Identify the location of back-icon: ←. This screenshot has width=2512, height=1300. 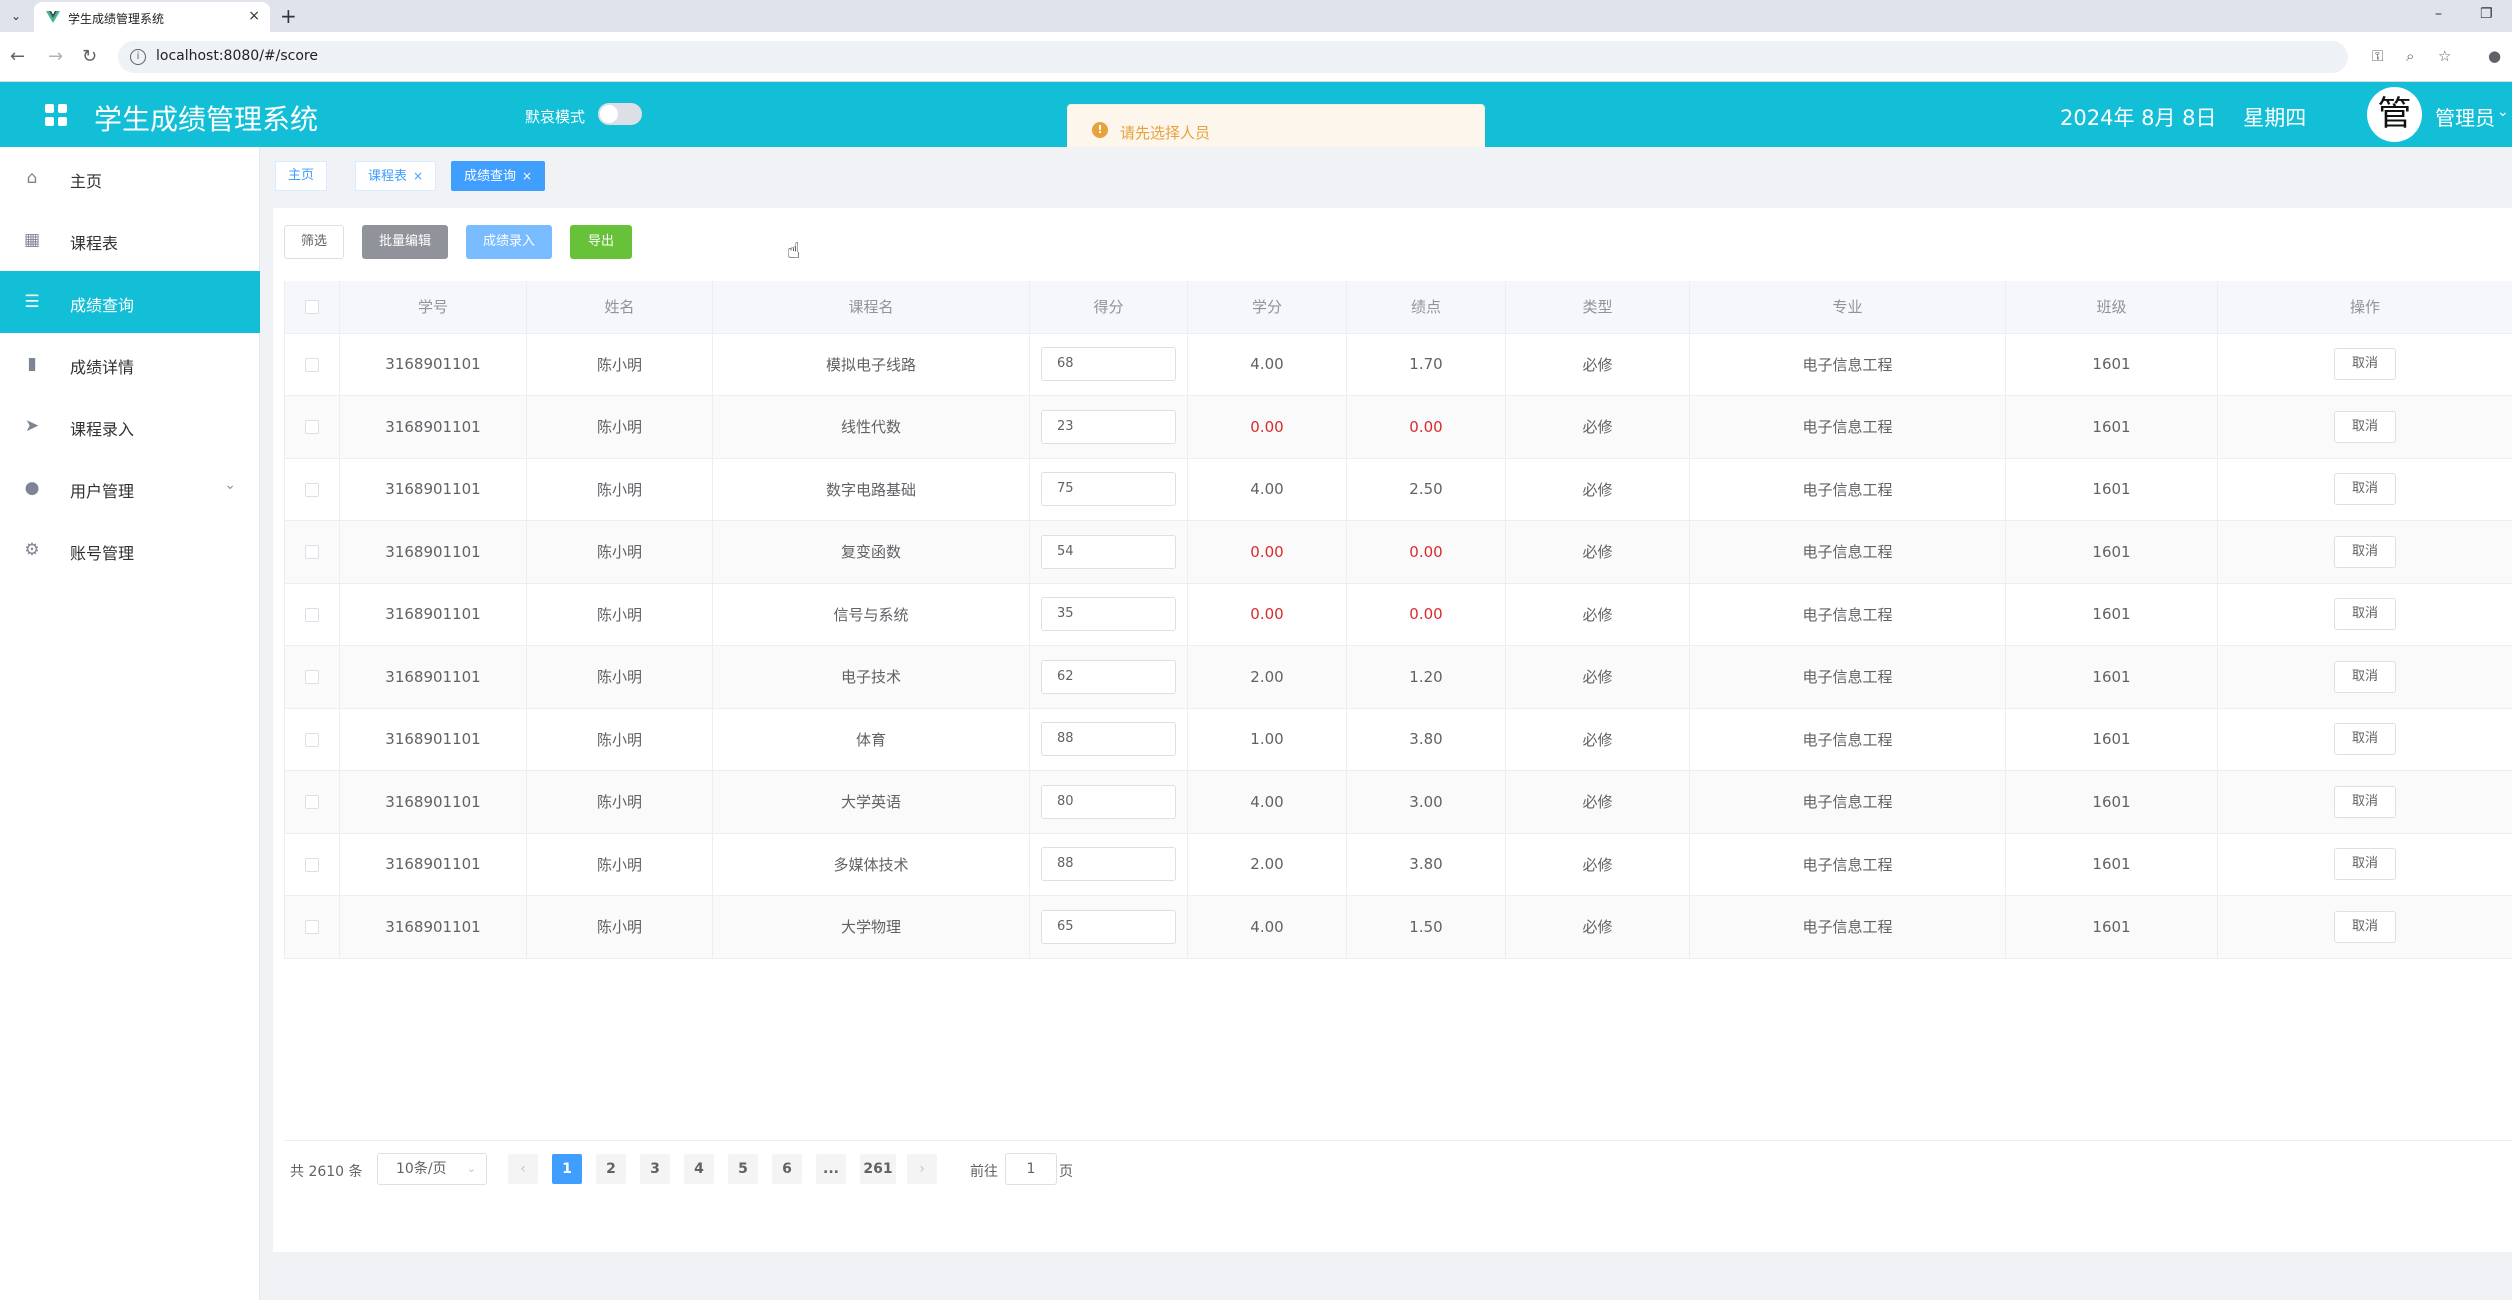
(17, 56).